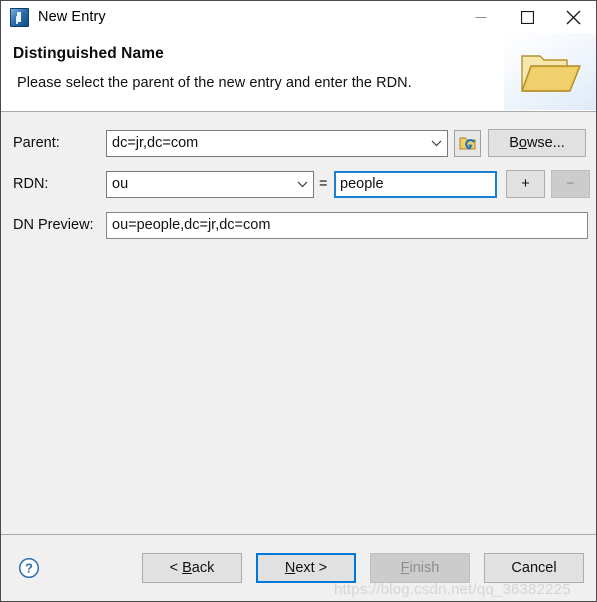  I want to click on parent-pick-button, so click(467, 143).